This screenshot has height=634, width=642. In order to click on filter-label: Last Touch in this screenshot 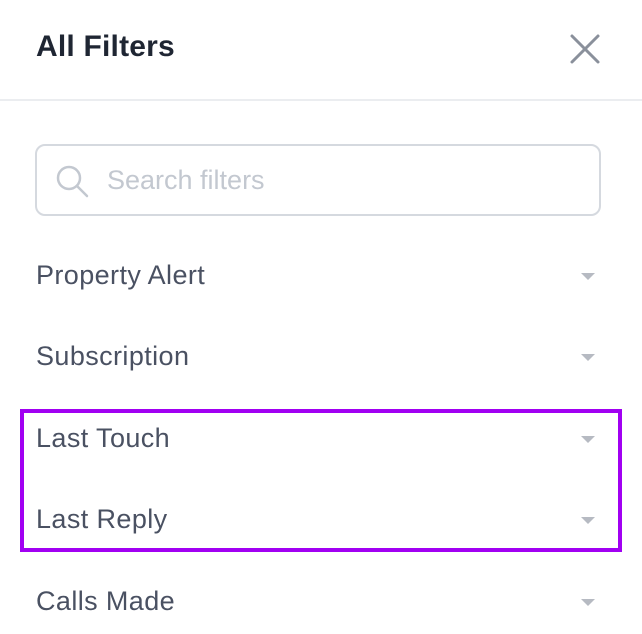, I will do `click(103, 438)`.